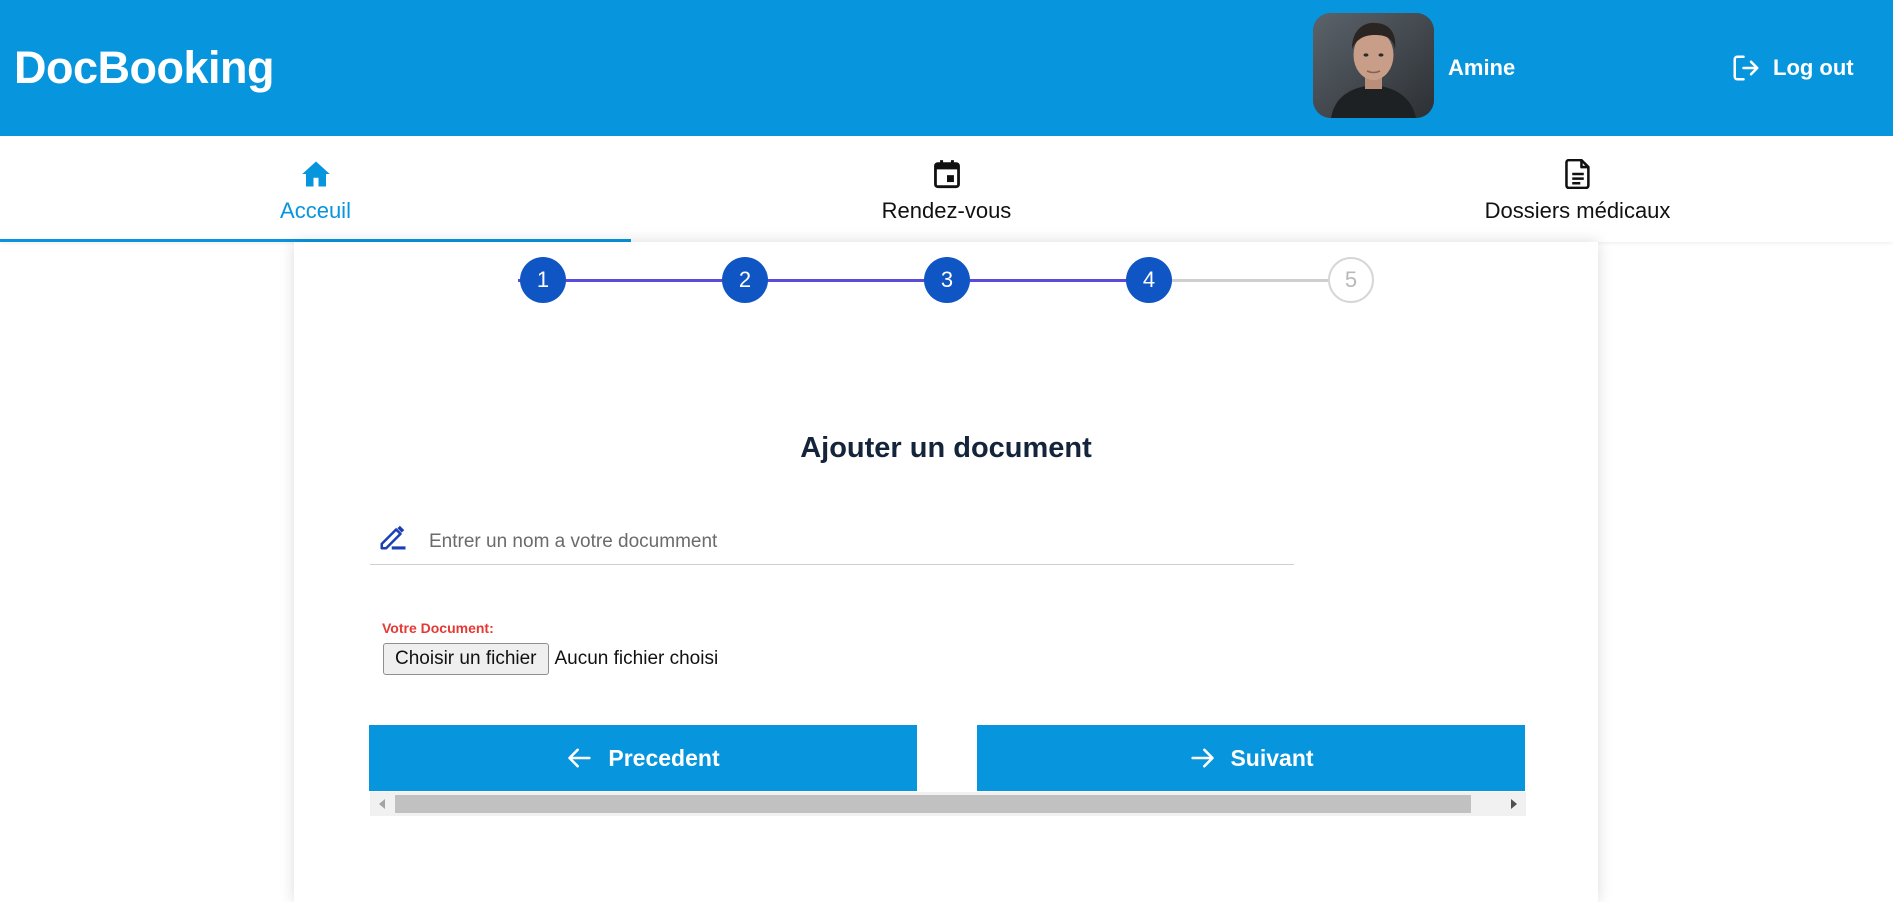 This screenshot has height=902, width=1893. What do you see at coordinates (636, 658) in the screenshot?
I see `file-status: Aucun fichier choisi` at bounding box center [636, 658].